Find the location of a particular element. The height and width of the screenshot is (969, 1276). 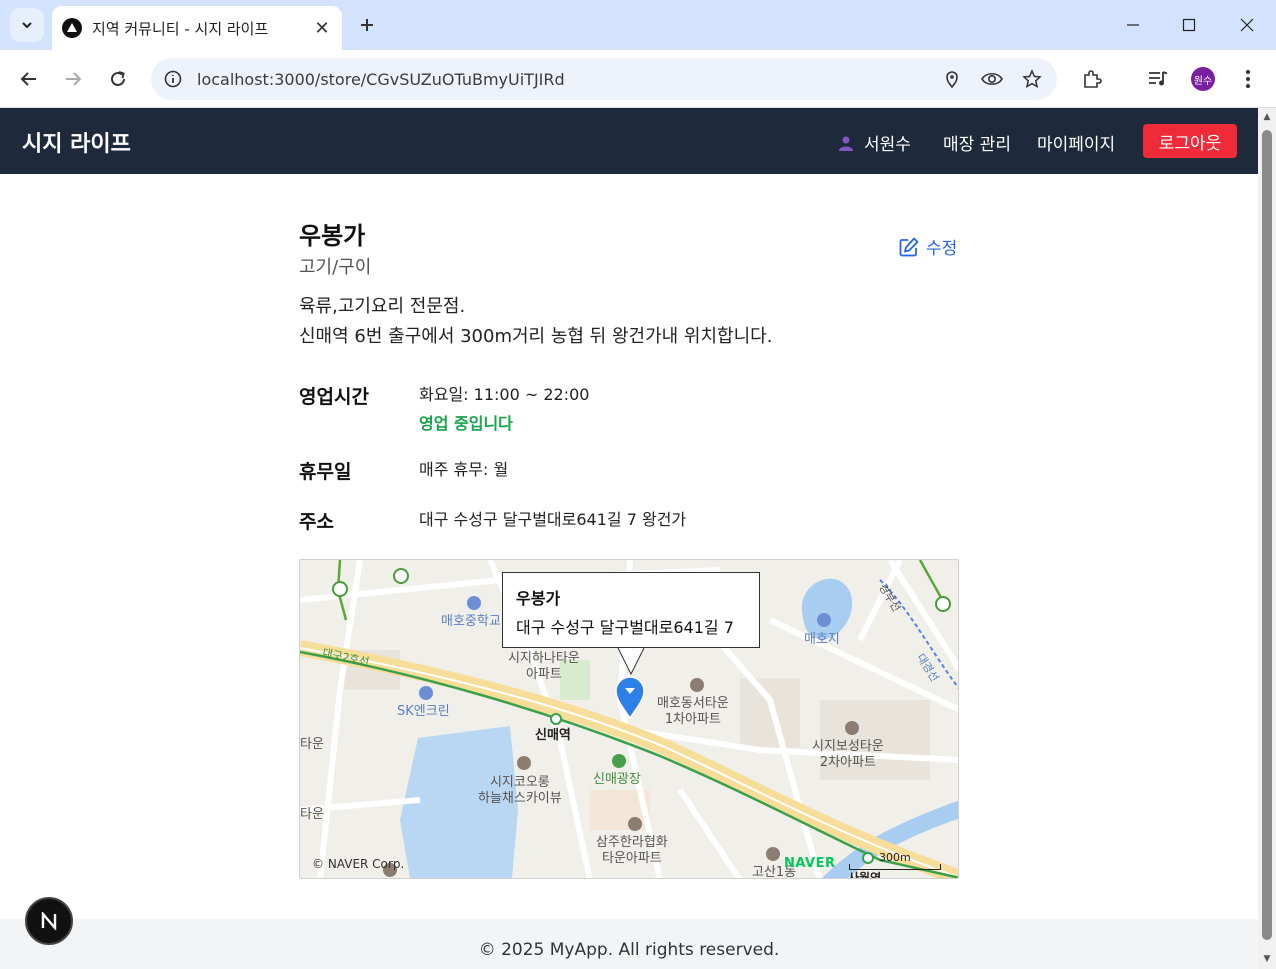

tab-search-button is located at coordinates (27, 25).